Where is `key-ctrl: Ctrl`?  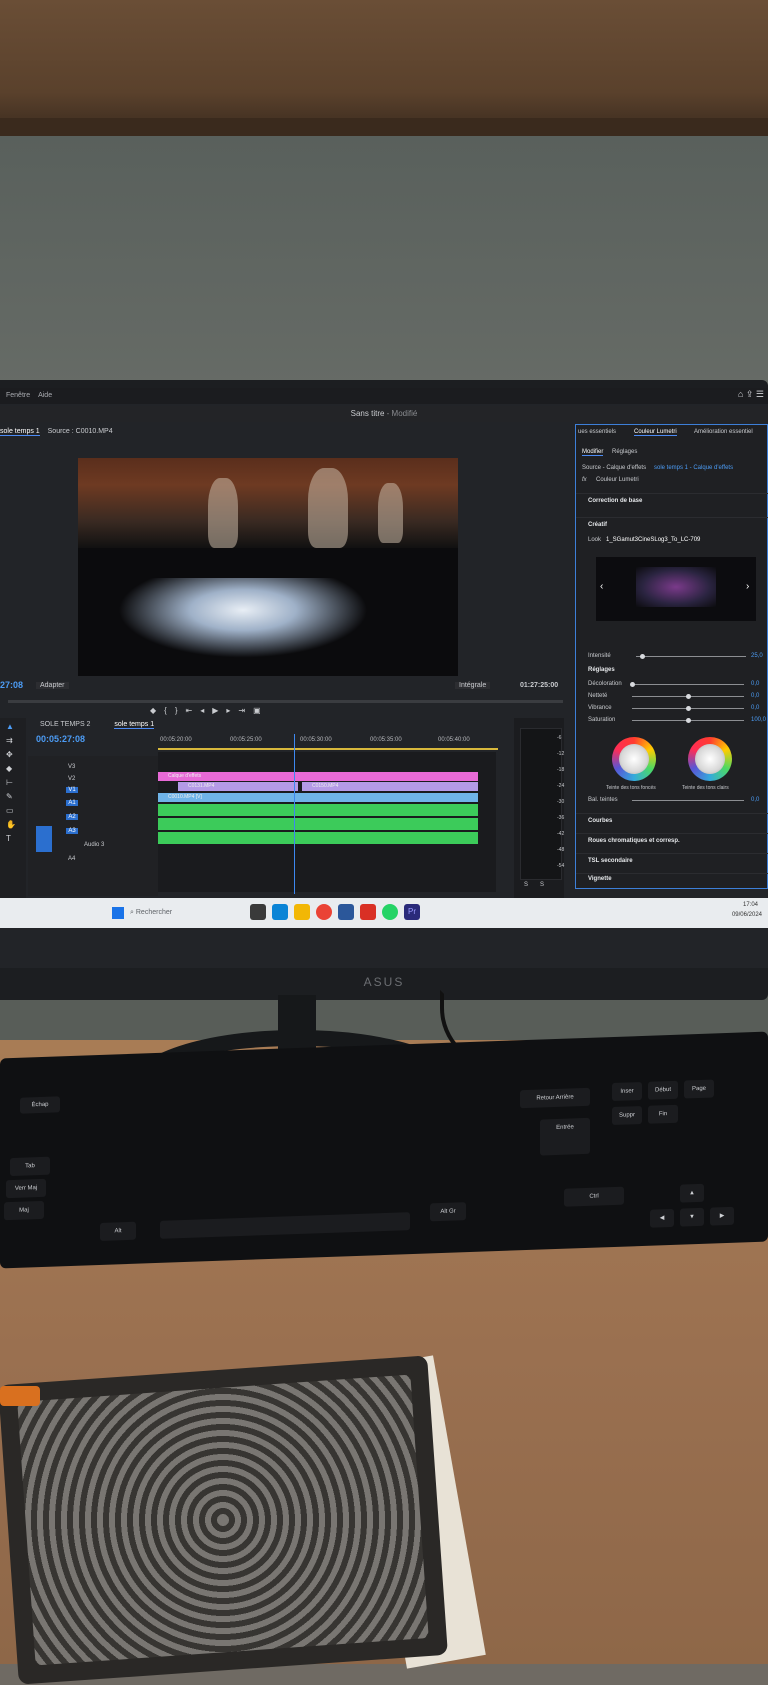
key-ctrl: Ctrl is located at coordinates (594, 1196).